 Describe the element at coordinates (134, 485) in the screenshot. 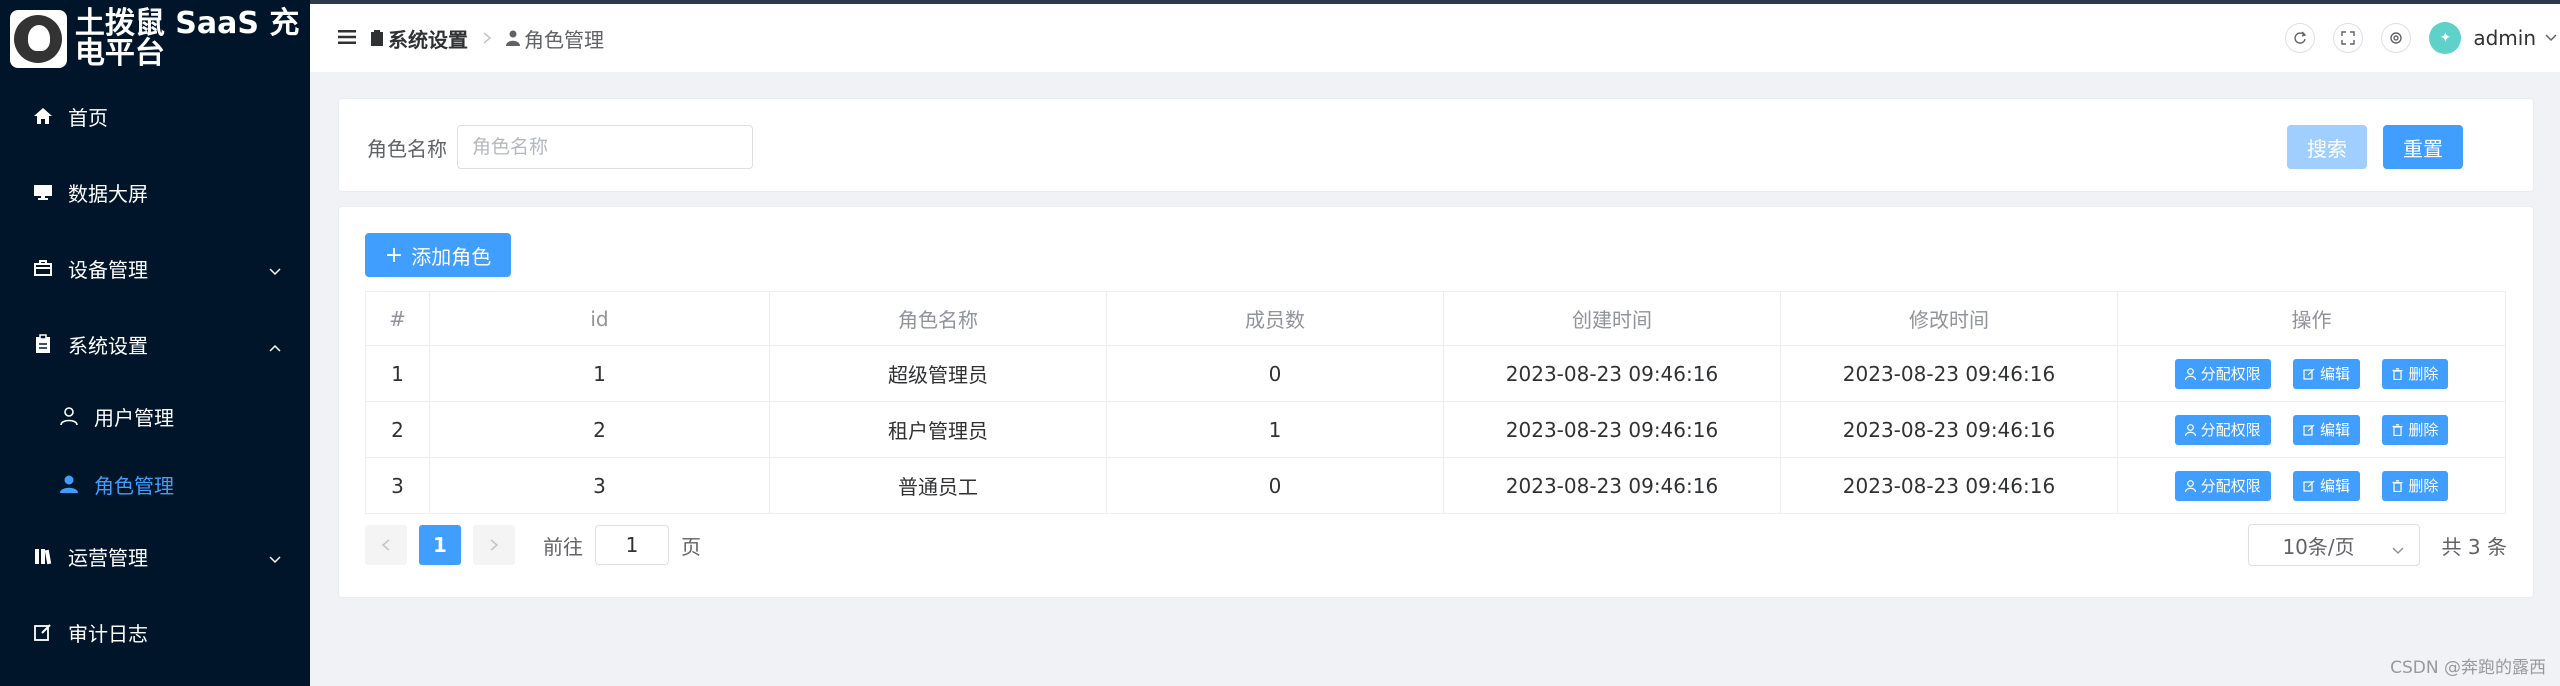

I see `sidebar-subitem-label: 角色管理` at that location.